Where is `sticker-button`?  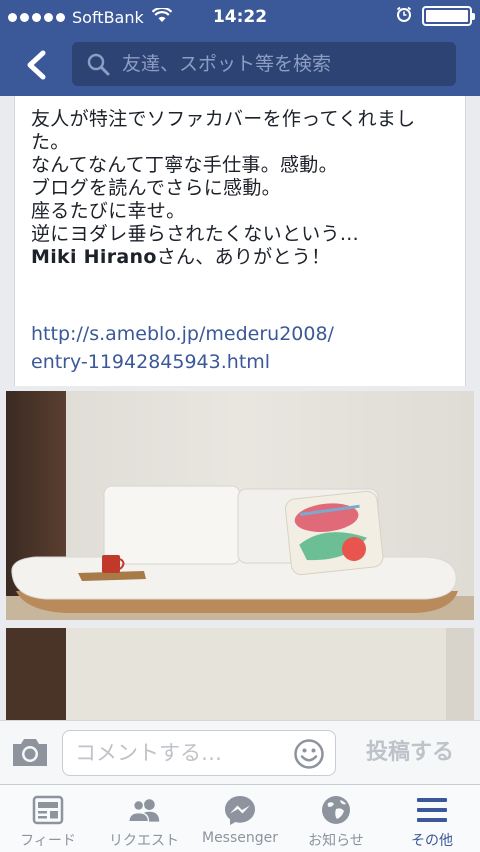
sticker-button is located at coordinates (309, 754).